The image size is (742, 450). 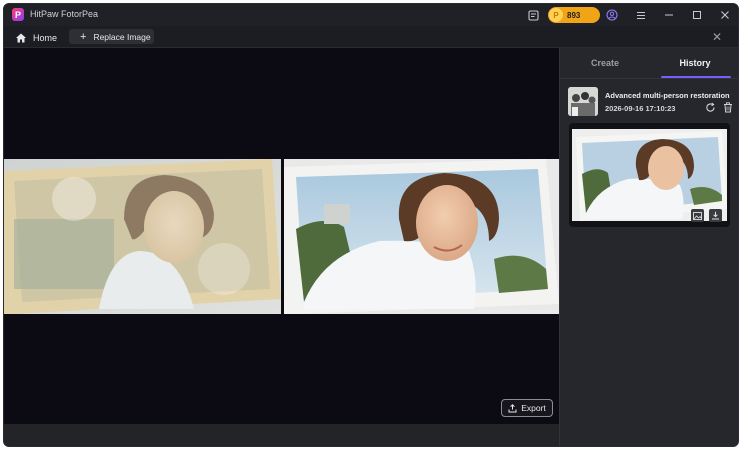 What do you see at coordinates (697, 15) in the screenshot?
I see `maximize-icon` at bounding box center [697, 15].